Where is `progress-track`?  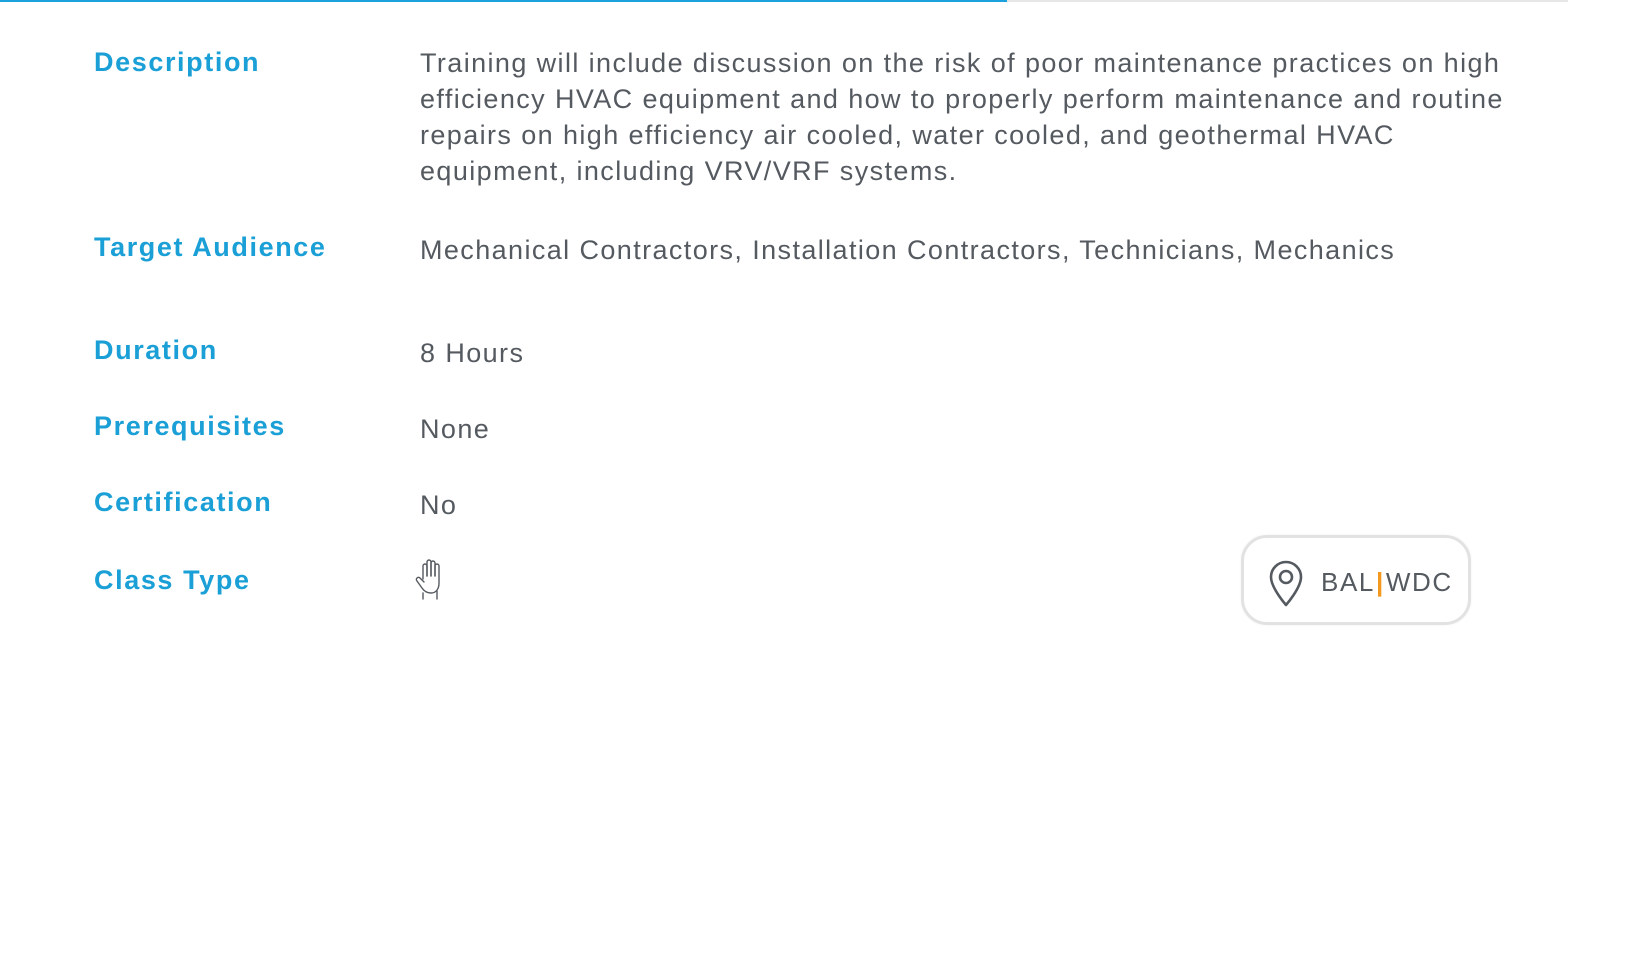
progress-track is located at coordinates (784, 1).